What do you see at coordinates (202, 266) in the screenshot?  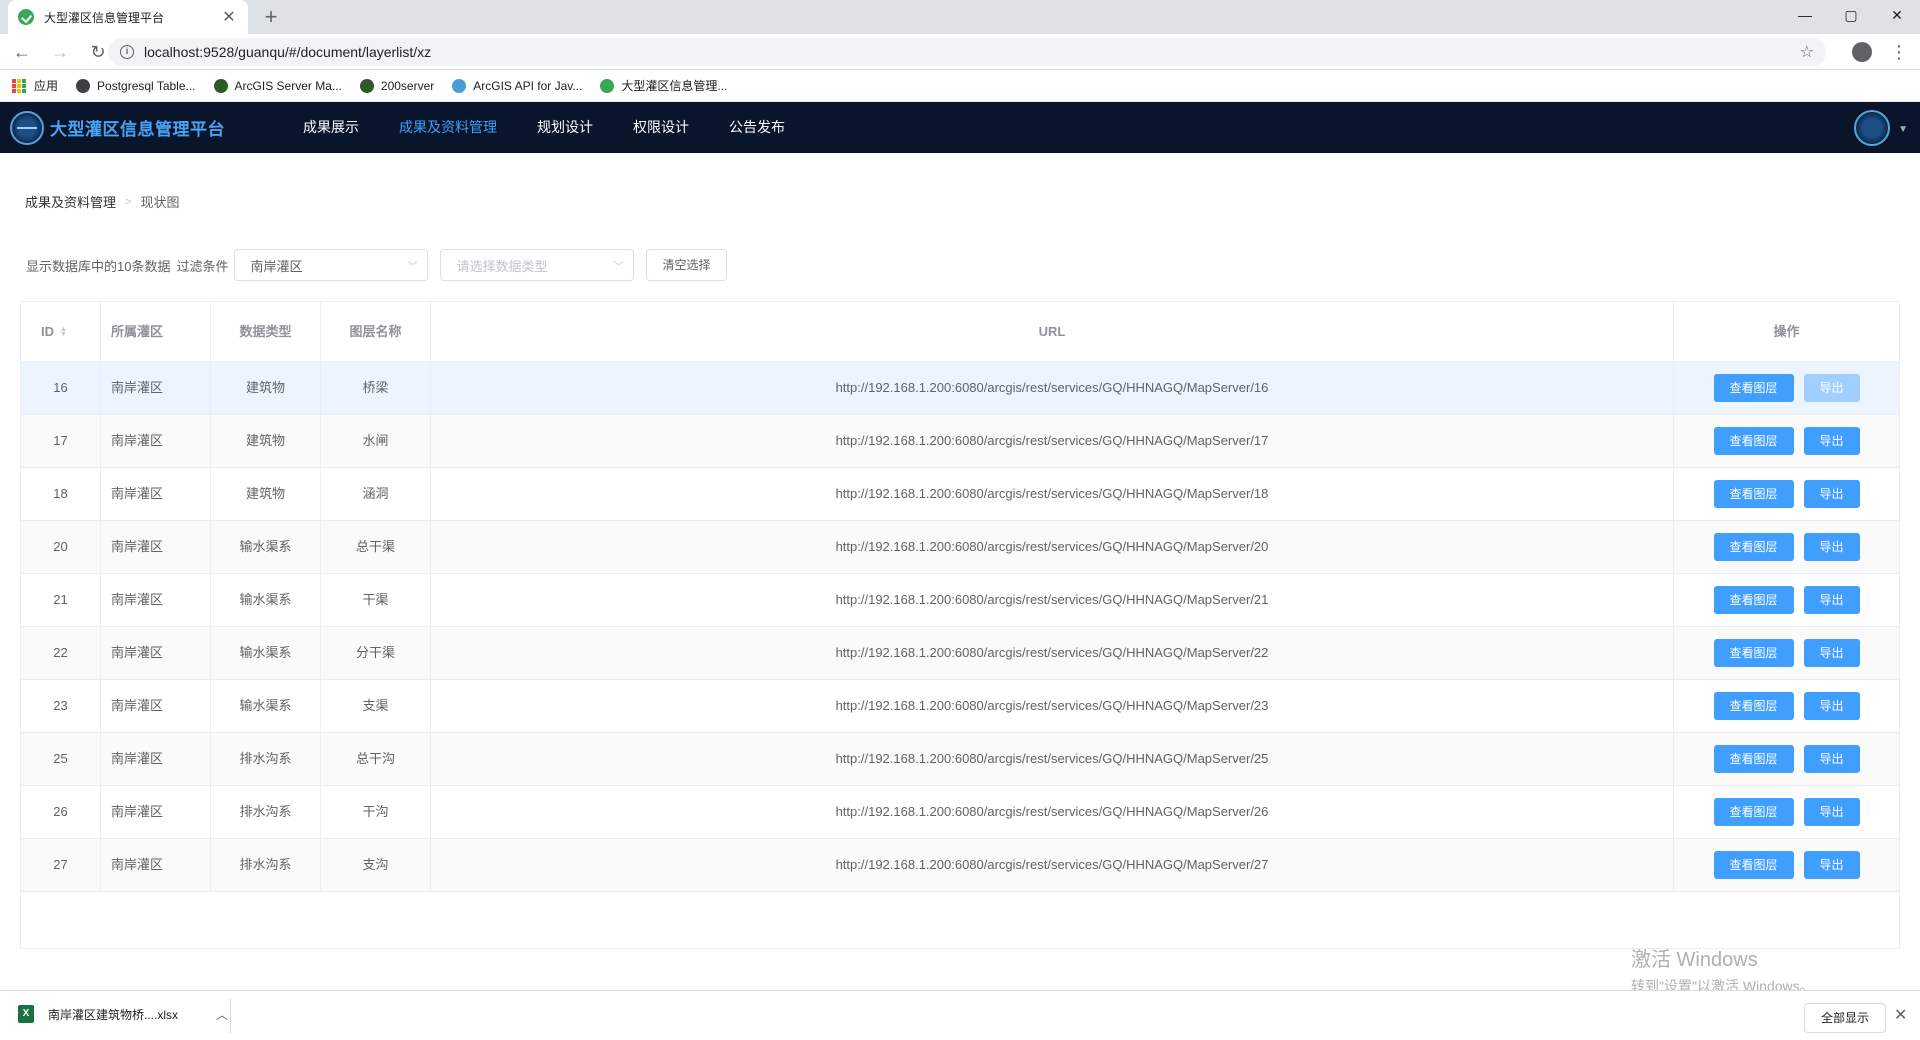 I see `filter-label: 过滤条件` at bounding box center [202, 266].